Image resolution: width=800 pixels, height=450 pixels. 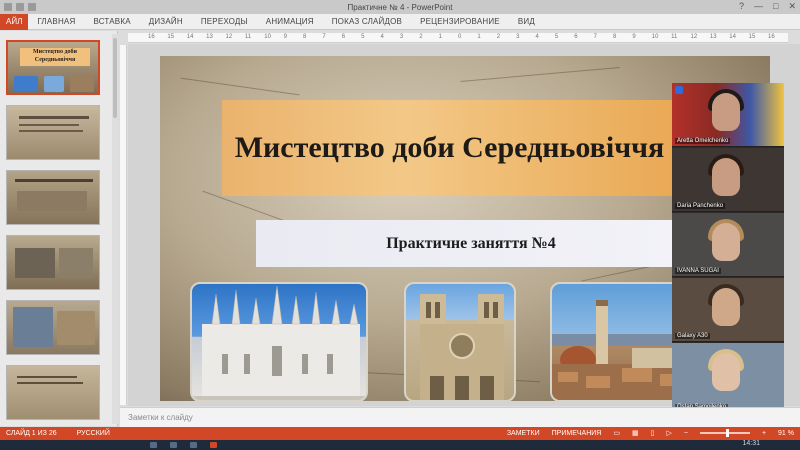 I want to click on ruler-tick-label: 2, so click(x=421, y=37).